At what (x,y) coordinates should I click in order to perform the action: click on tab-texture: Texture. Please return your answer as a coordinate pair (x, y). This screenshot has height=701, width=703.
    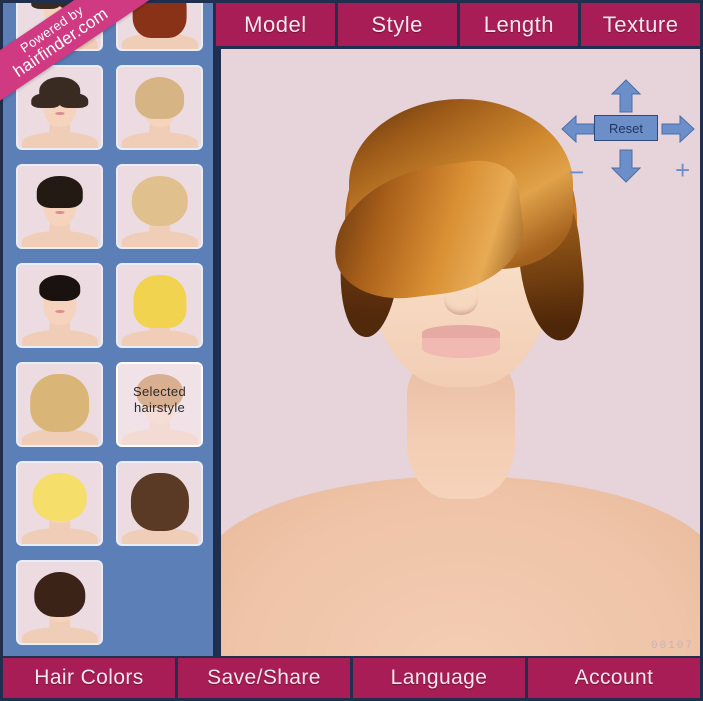
    Looking at the image, I should click on (640, 24).